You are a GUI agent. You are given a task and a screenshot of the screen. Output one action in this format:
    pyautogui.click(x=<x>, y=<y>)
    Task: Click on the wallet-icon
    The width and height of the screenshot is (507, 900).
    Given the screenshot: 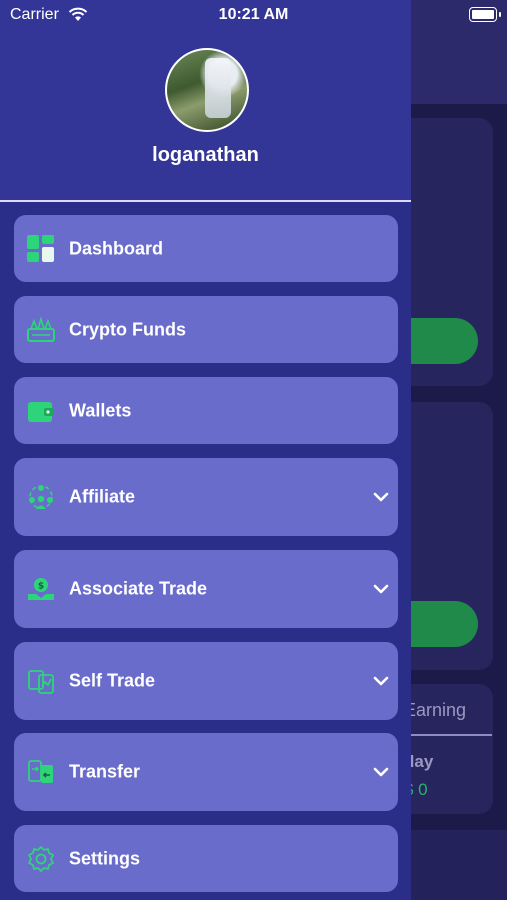 What is the action you would take?
    pyautogui.click(x=41, y=411)
    